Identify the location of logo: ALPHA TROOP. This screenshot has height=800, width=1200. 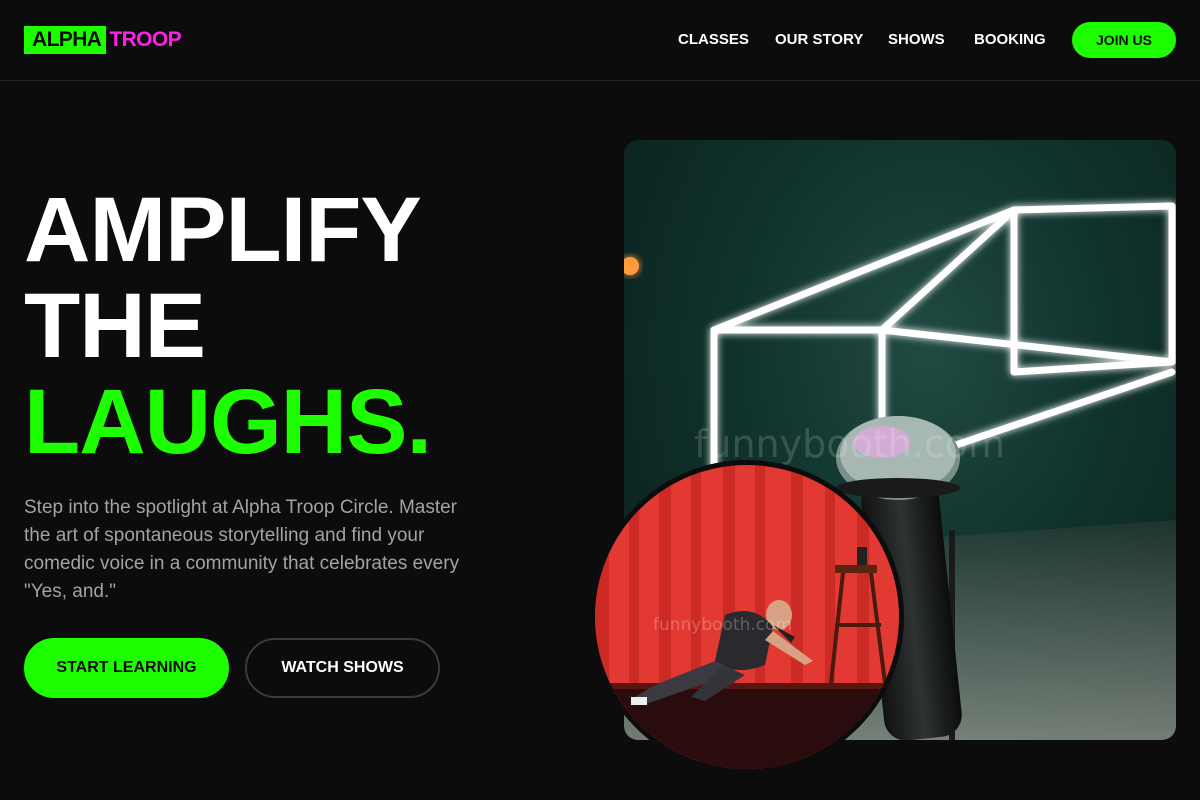
(103, 40).